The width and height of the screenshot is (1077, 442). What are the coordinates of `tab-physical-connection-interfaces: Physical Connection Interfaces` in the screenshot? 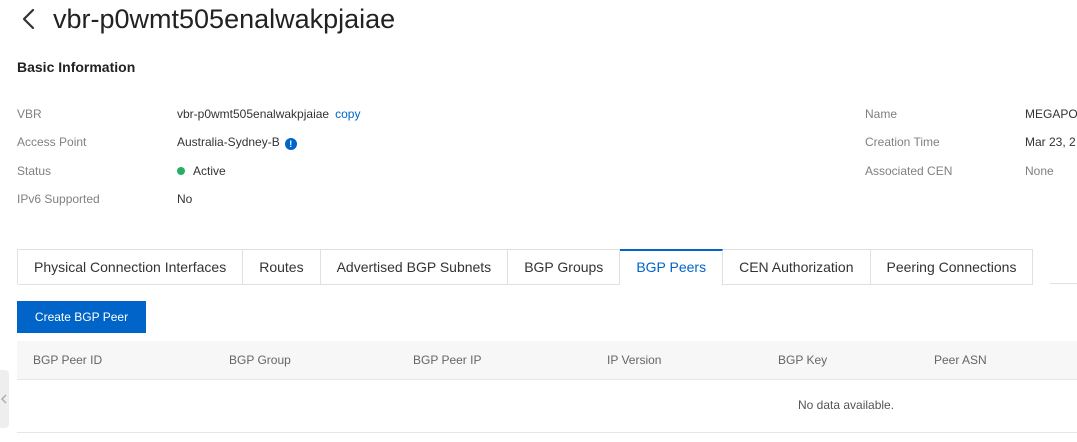 It's located at (131, 267).